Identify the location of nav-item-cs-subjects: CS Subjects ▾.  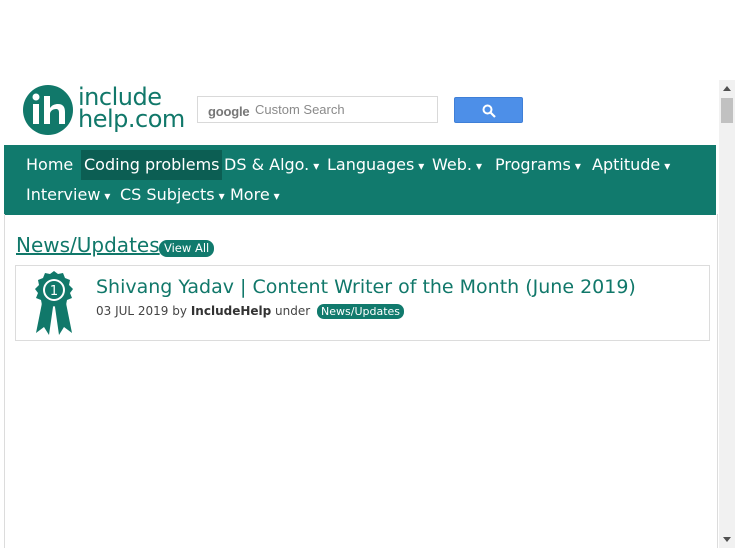
(172, 195).